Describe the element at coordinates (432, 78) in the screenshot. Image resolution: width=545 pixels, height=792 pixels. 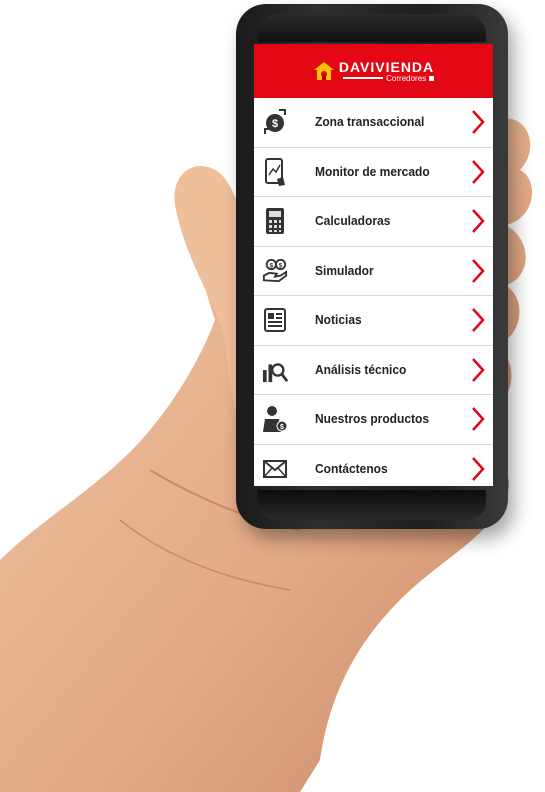
I see `brand-square` at that location.